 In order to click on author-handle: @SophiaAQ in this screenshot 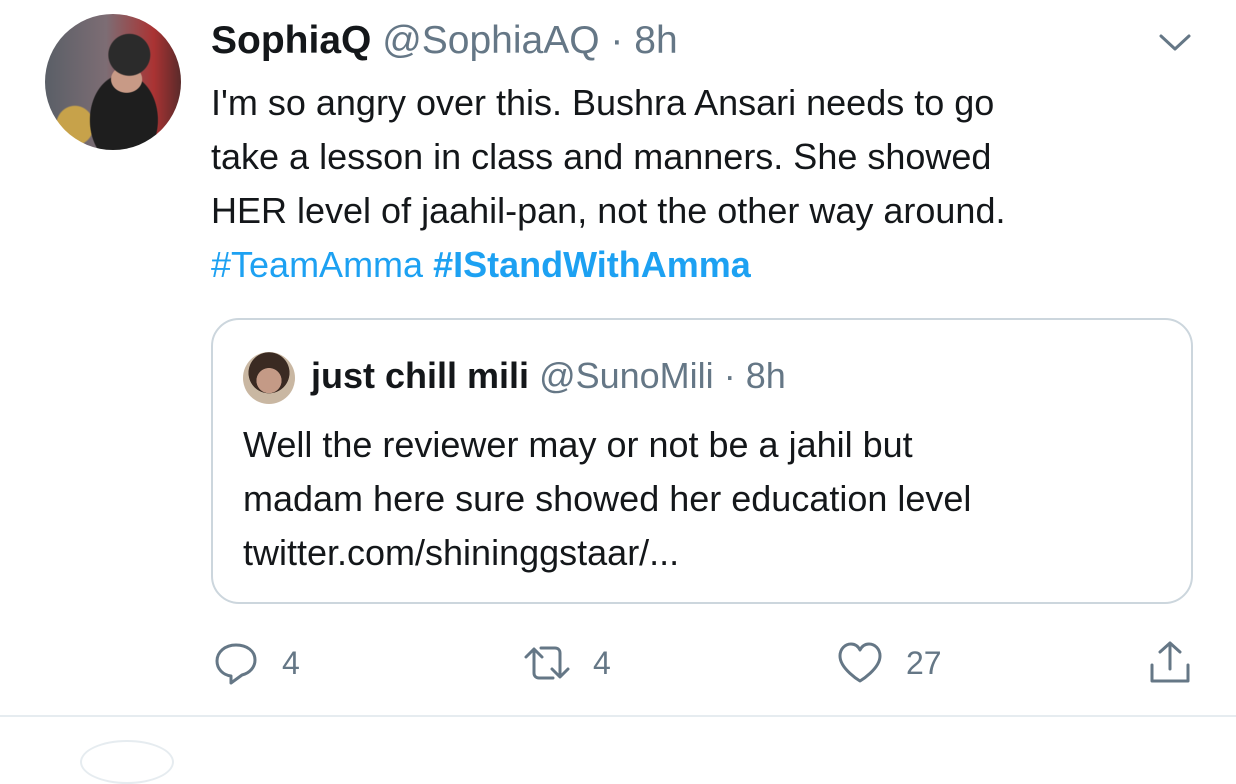, I will do `click(490, 40)`.